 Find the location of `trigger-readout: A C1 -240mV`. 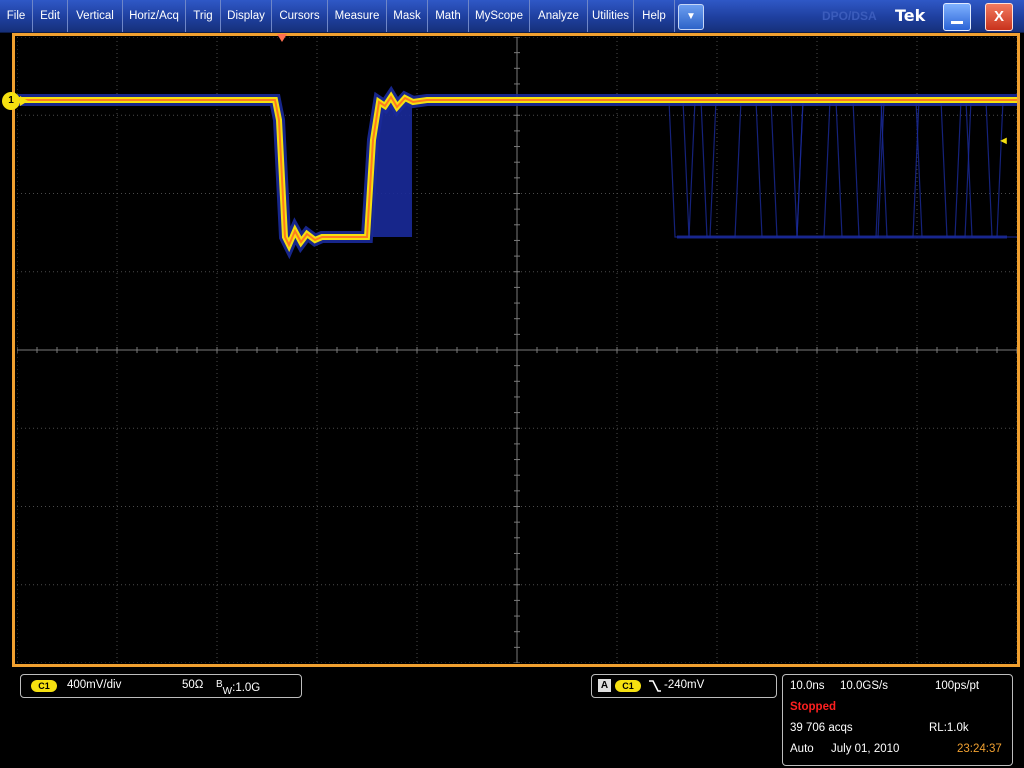

trigger-readout: A C1 -240mV is located at coordinates (684, 686).